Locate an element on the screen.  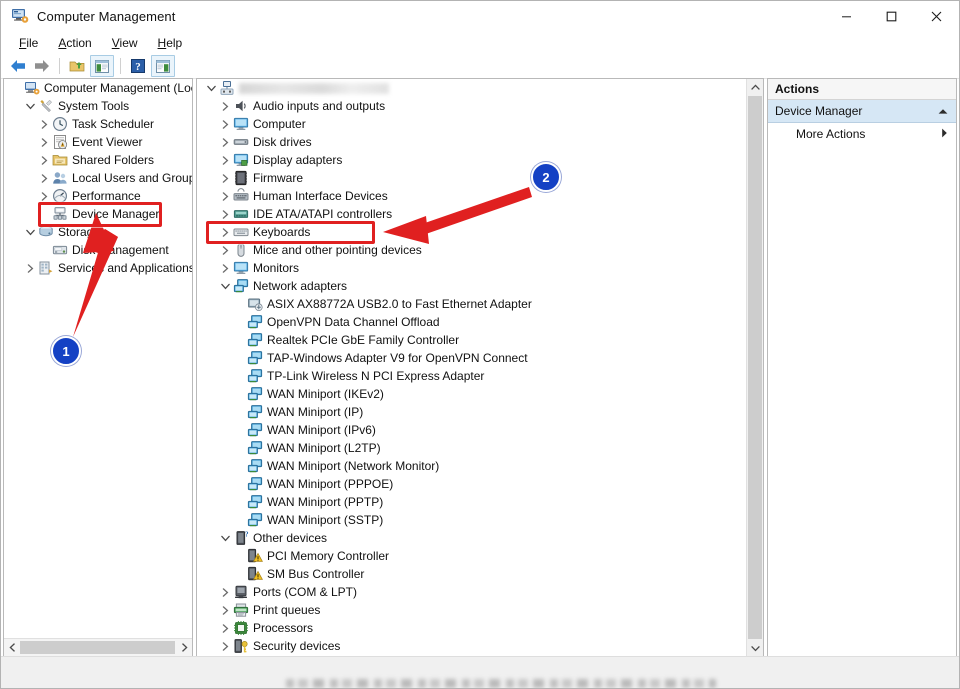
tree-item: WAN Miniport (IPv6) is located at coordinates (472, 430).